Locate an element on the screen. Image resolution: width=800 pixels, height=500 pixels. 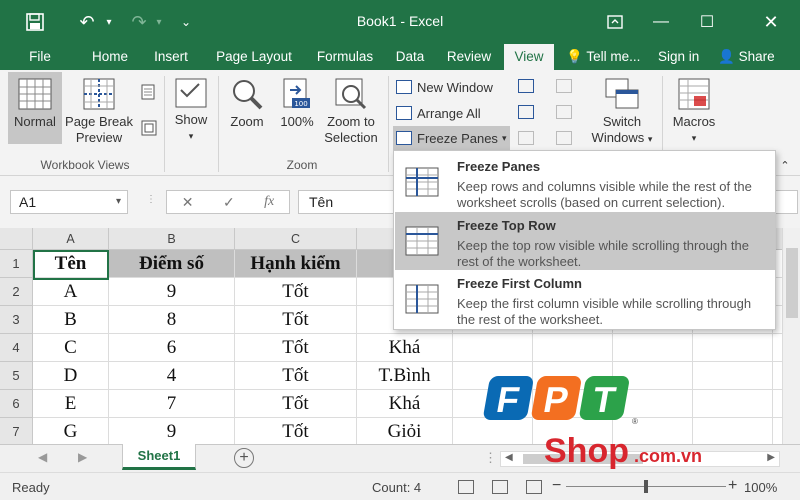
view-side-by-side-icon is located at coordinates (565, 86).